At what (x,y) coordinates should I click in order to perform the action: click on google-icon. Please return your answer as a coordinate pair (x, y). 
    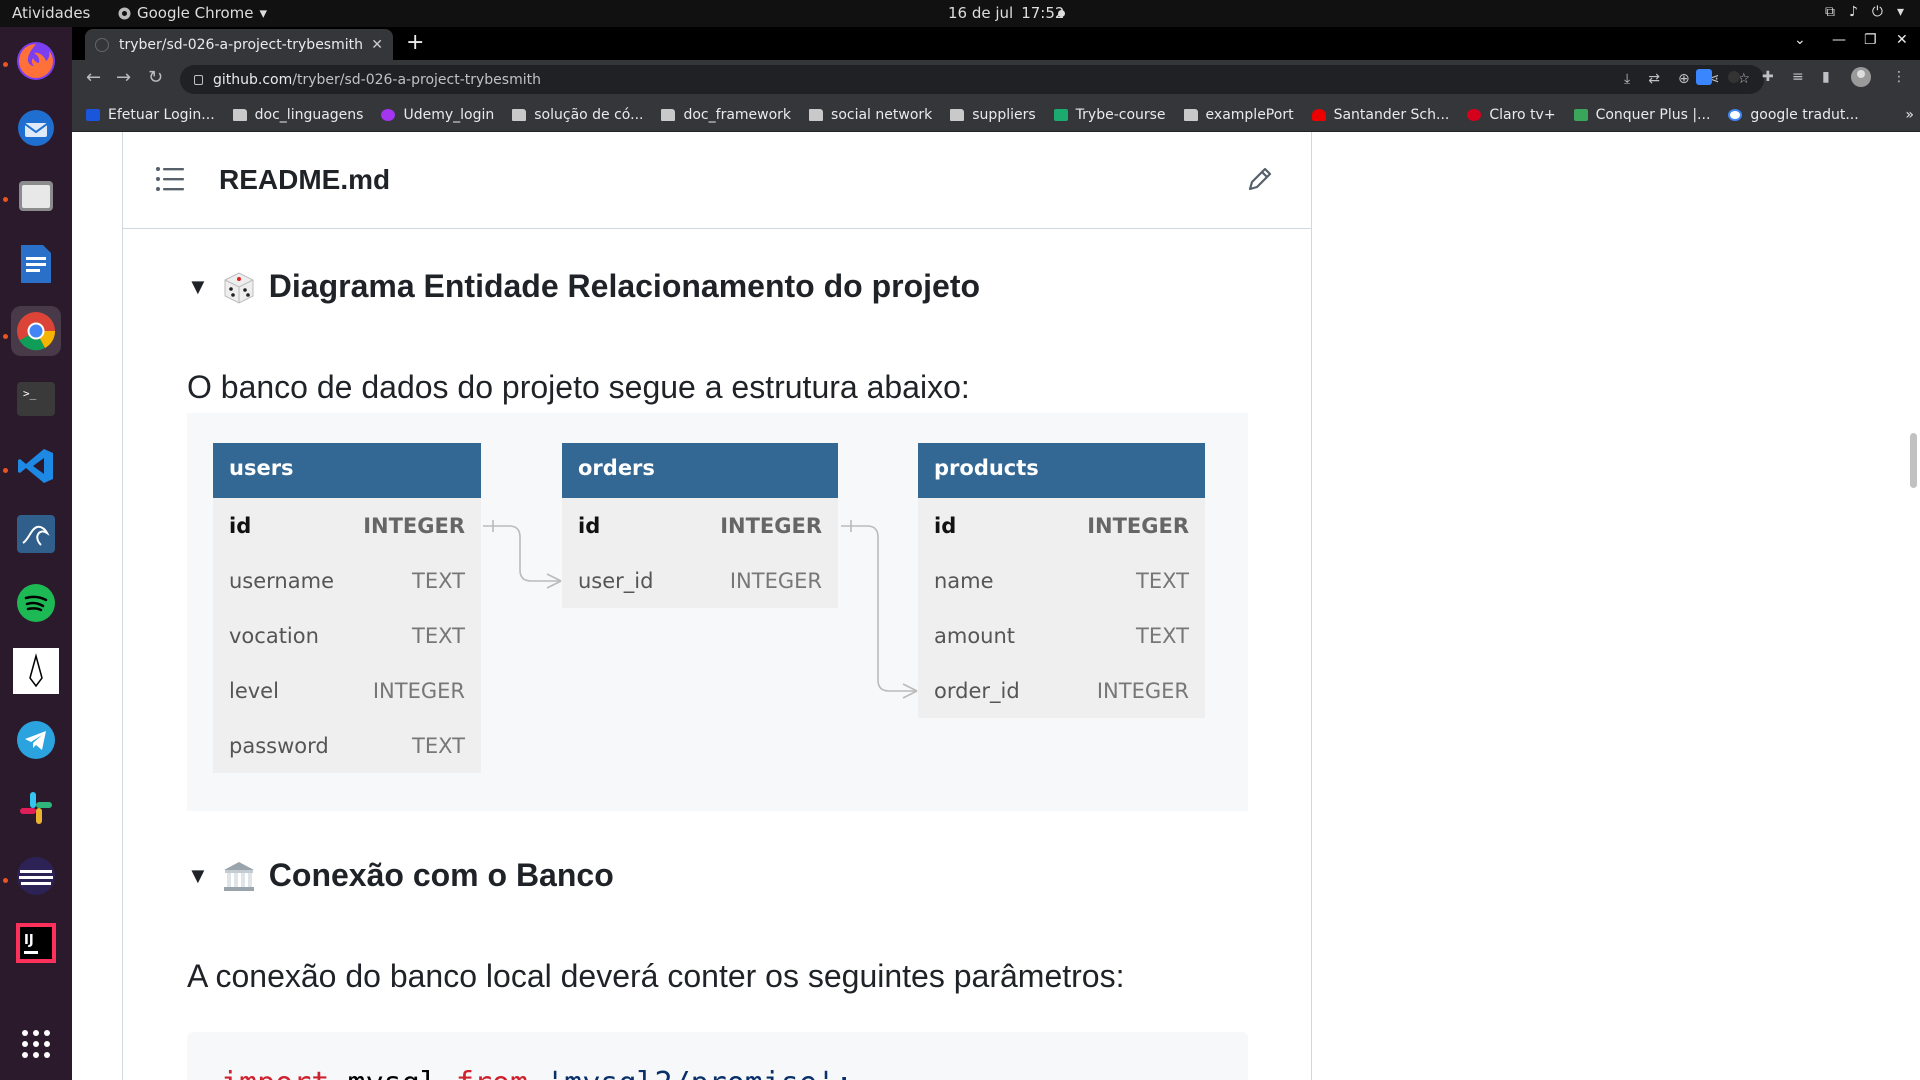
    Looking at the image, I should click on (1735, 115).